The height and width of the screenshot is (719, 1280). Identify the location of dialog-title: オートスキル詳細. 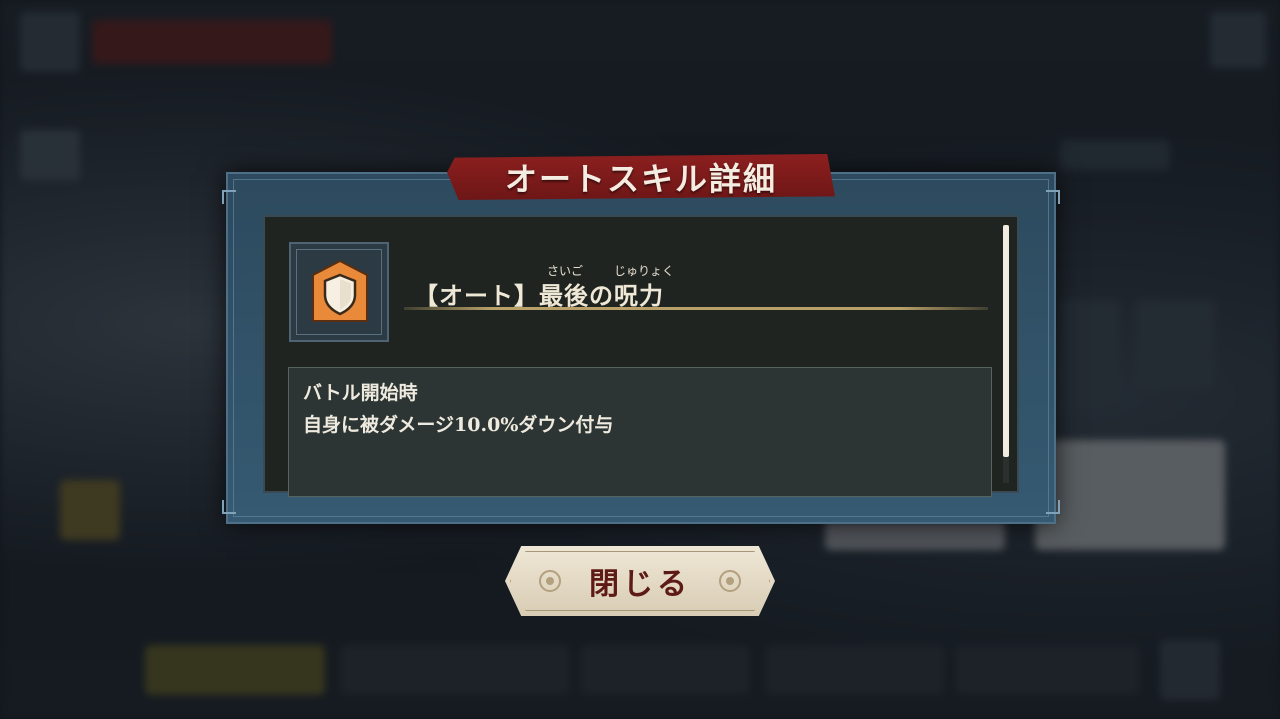
(640, 179).